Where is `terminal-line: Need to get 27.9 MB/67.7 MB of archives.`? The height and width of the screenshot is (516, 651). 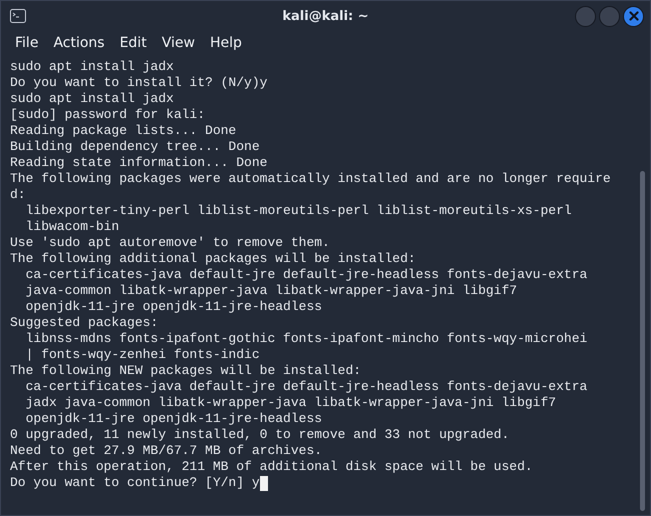
terminal-line: Need to get 27.9 MB/67.7 MB of archives. is located at coordinates (167, 451).